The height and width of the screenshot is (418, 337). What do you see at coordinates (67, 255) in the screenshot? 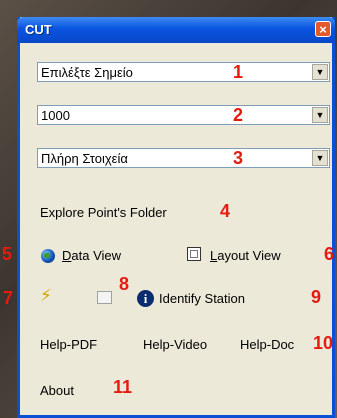
I see `data-view-accel: D` at bounding box center [67, 255].